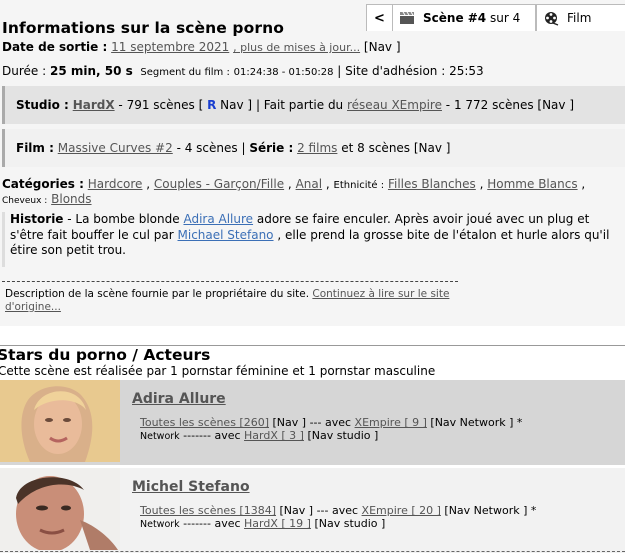 The height and width of the screenshot is (556, 625). I want to click on film-reel-icon, so click(552, 19).